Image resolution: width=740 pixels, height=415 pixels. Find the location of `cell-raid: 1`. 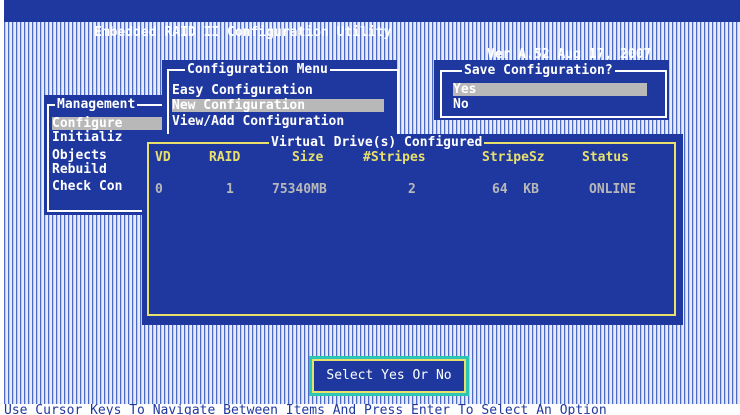

cell-raid: 1 is located at coordinates (230, 189).